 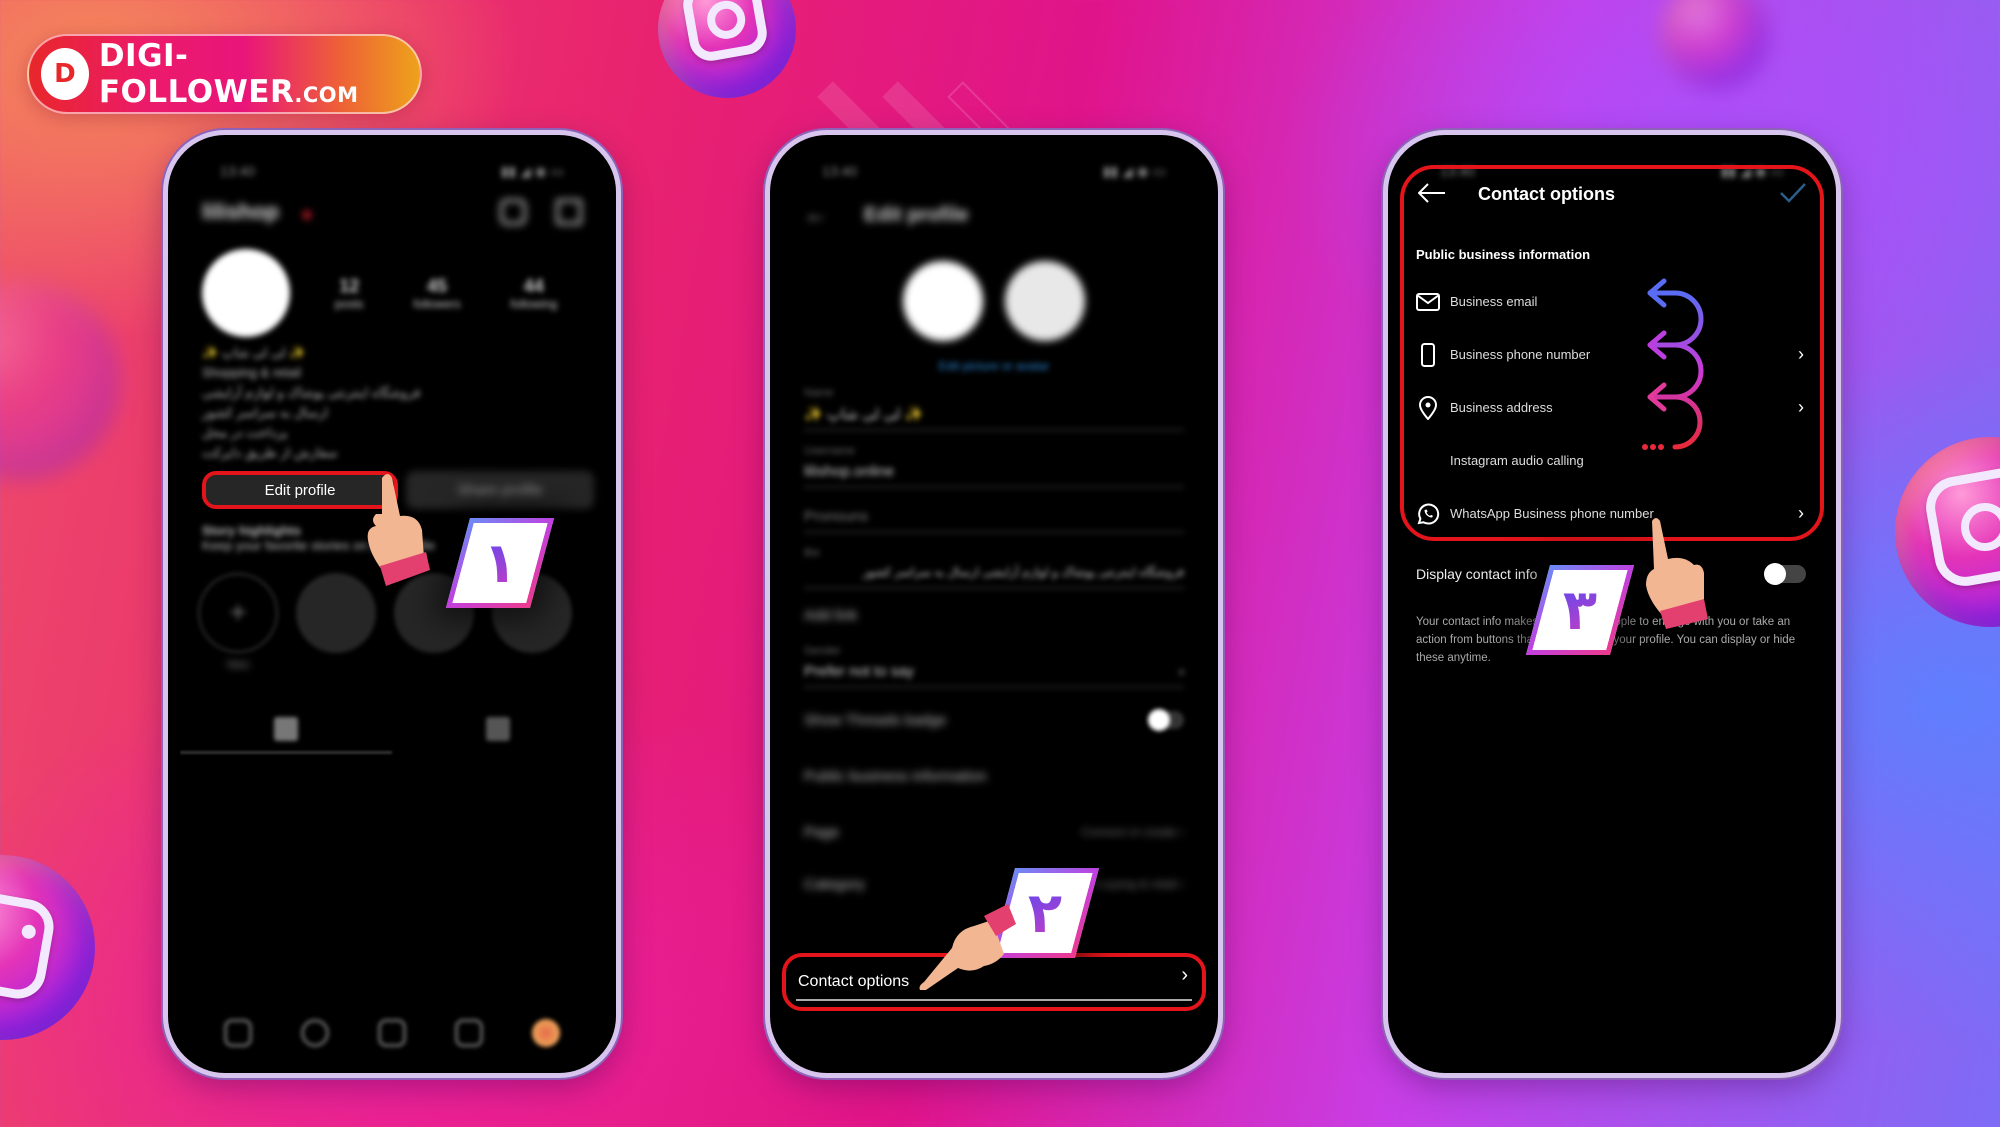 I want to click on plus-icon: +, so click(x=238, y=612).